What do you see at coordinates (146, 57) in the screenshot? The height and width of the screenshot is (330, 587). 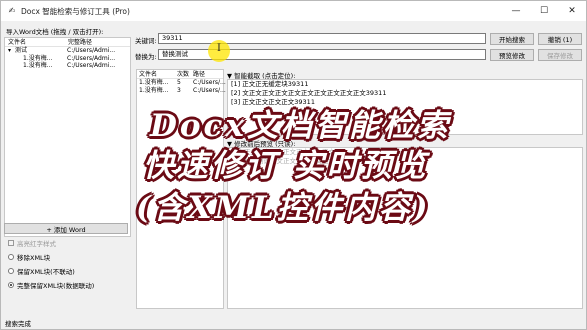 I see `replace-label: 替换为:` at bounding box center [146, 57].